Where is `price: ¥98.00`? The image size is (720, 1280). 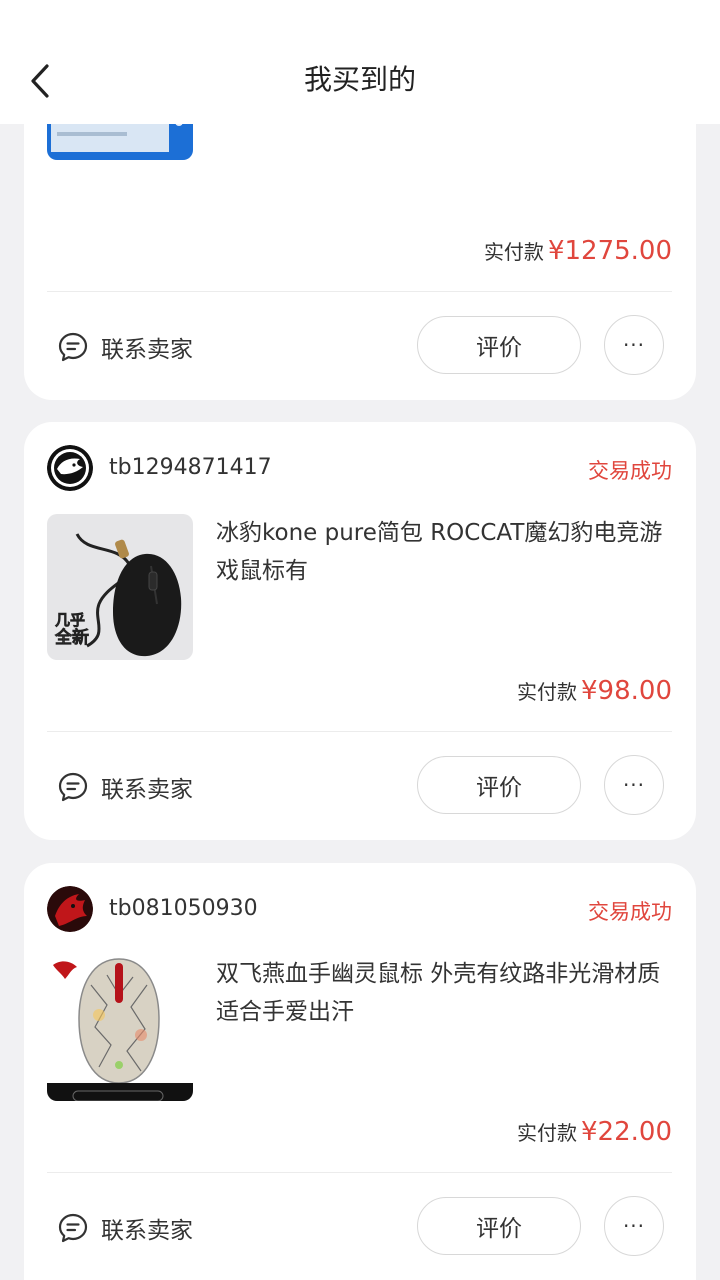 price: ¥98.00 is located at coordinates (626, 691).